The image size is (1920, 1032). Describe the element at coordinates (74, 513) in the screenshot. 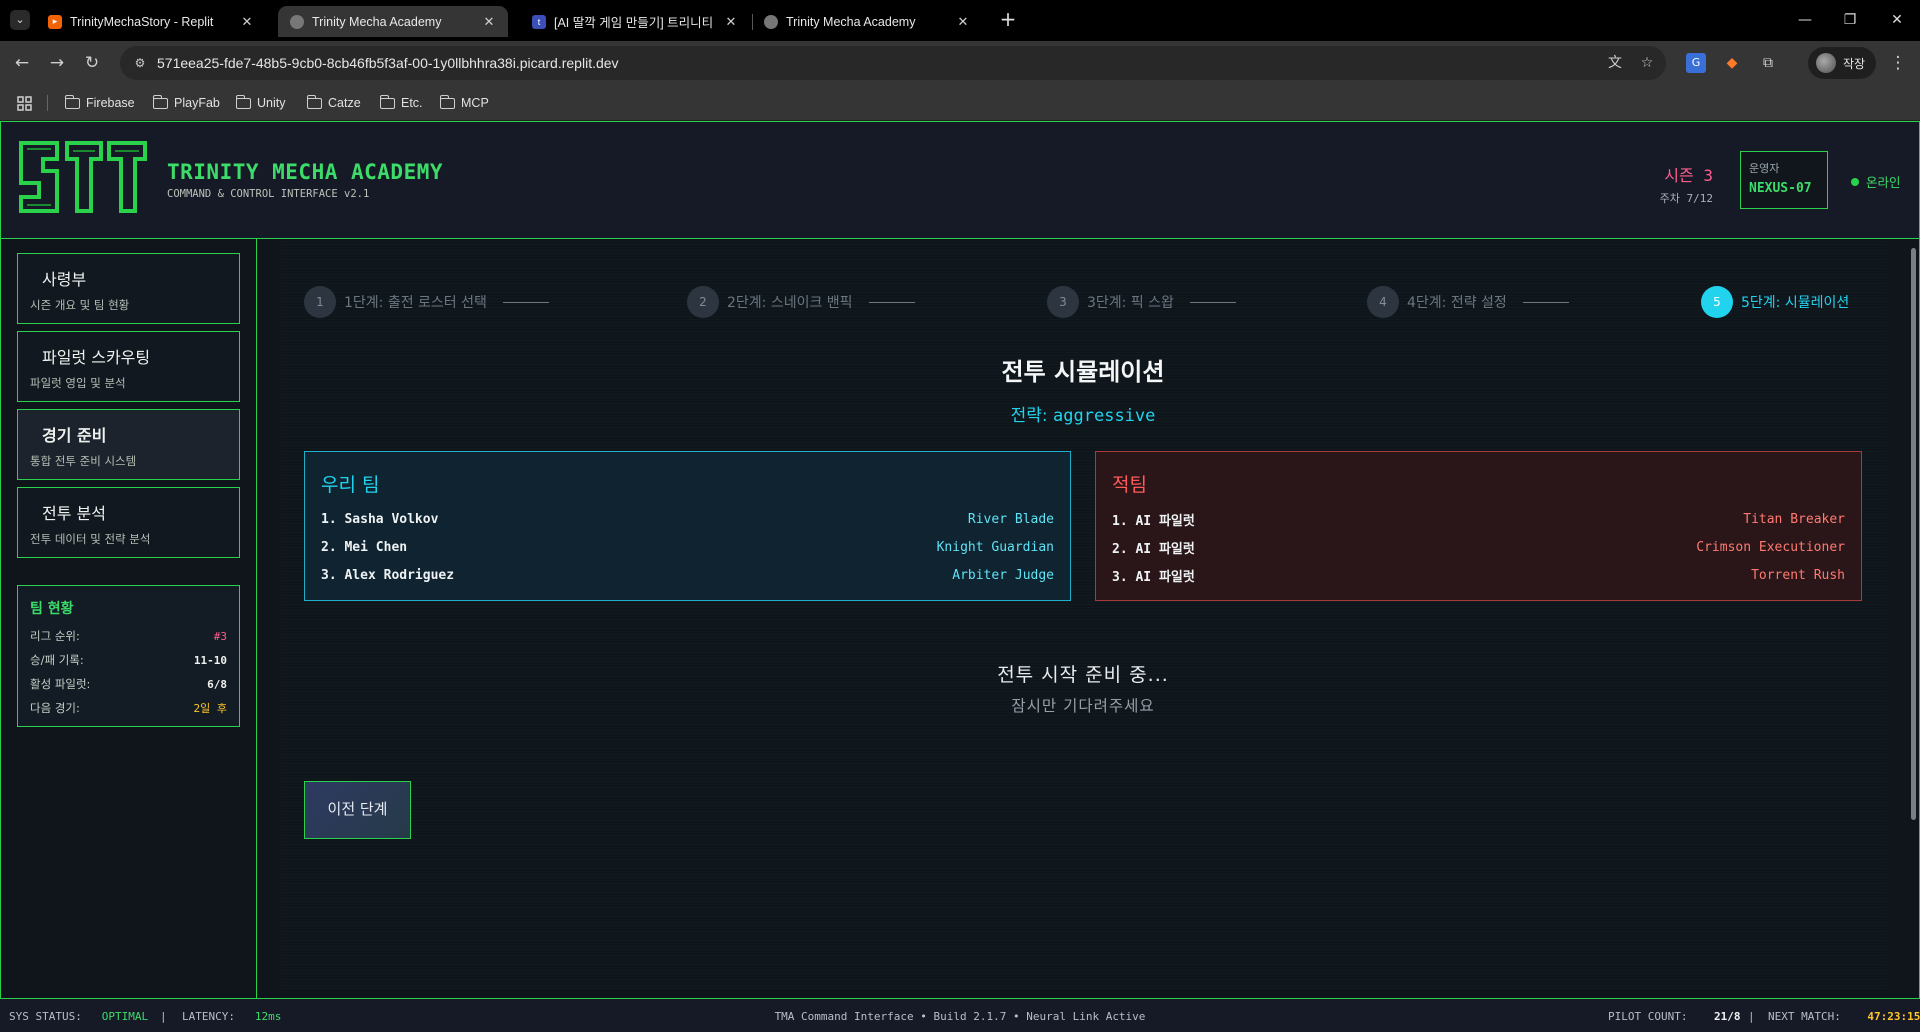

I see `sidebar-item-label: 전투 분석` at that location.